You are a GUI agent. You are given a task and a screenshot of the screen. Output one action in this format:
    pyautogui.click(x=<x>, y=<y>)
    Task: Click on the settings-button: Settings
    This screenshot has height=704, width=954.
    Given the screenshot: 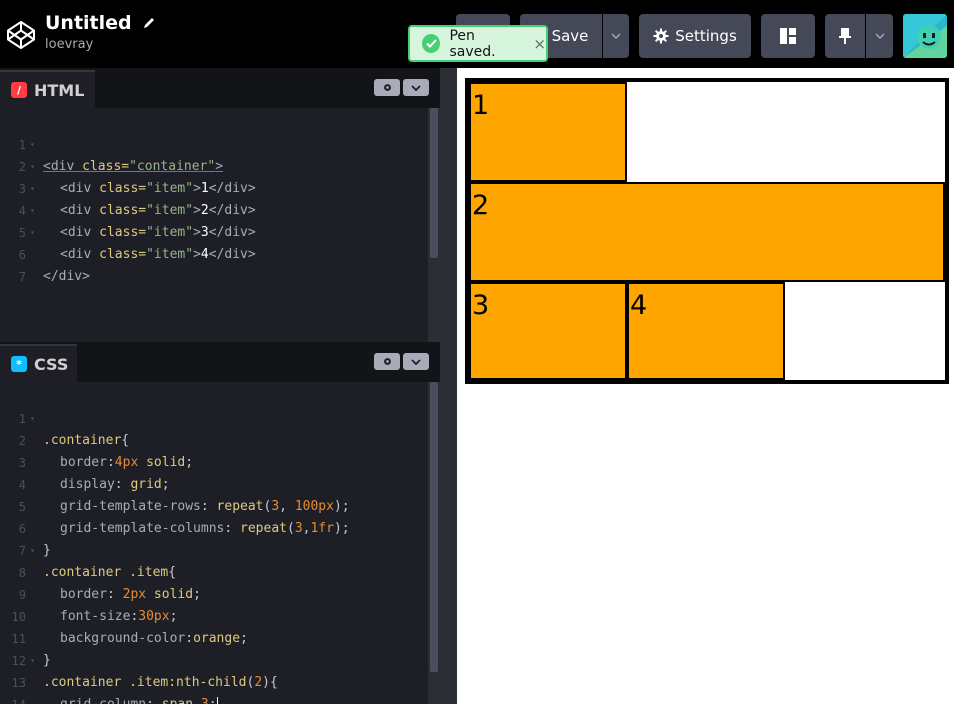 What is the action you would take?
    pyautogui.click(x=695, y=36)
    